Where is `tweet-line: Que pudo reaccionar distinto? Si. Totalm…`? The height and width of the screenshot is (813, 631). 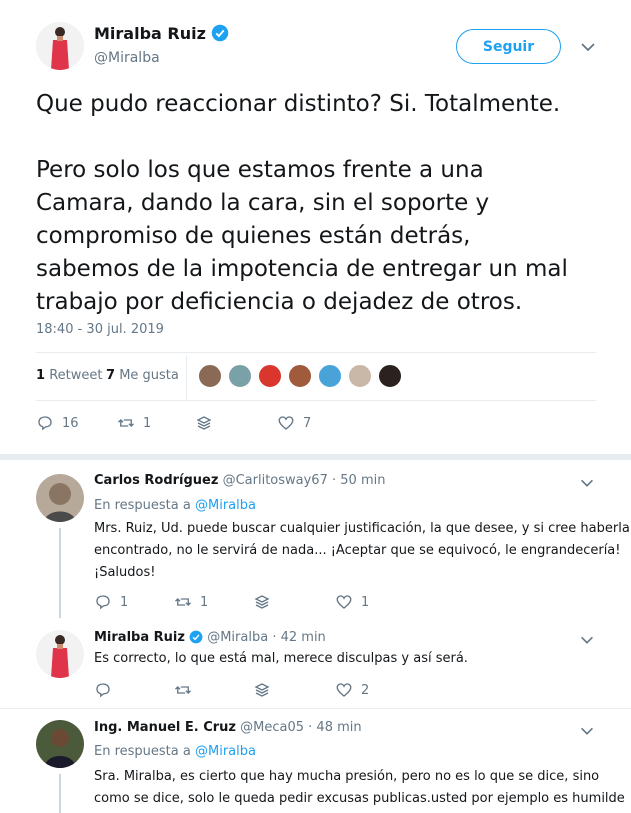 tweet-line: Que pudo reaccionar distinto? Si. Totalm… is located at coordinates (298, 104).